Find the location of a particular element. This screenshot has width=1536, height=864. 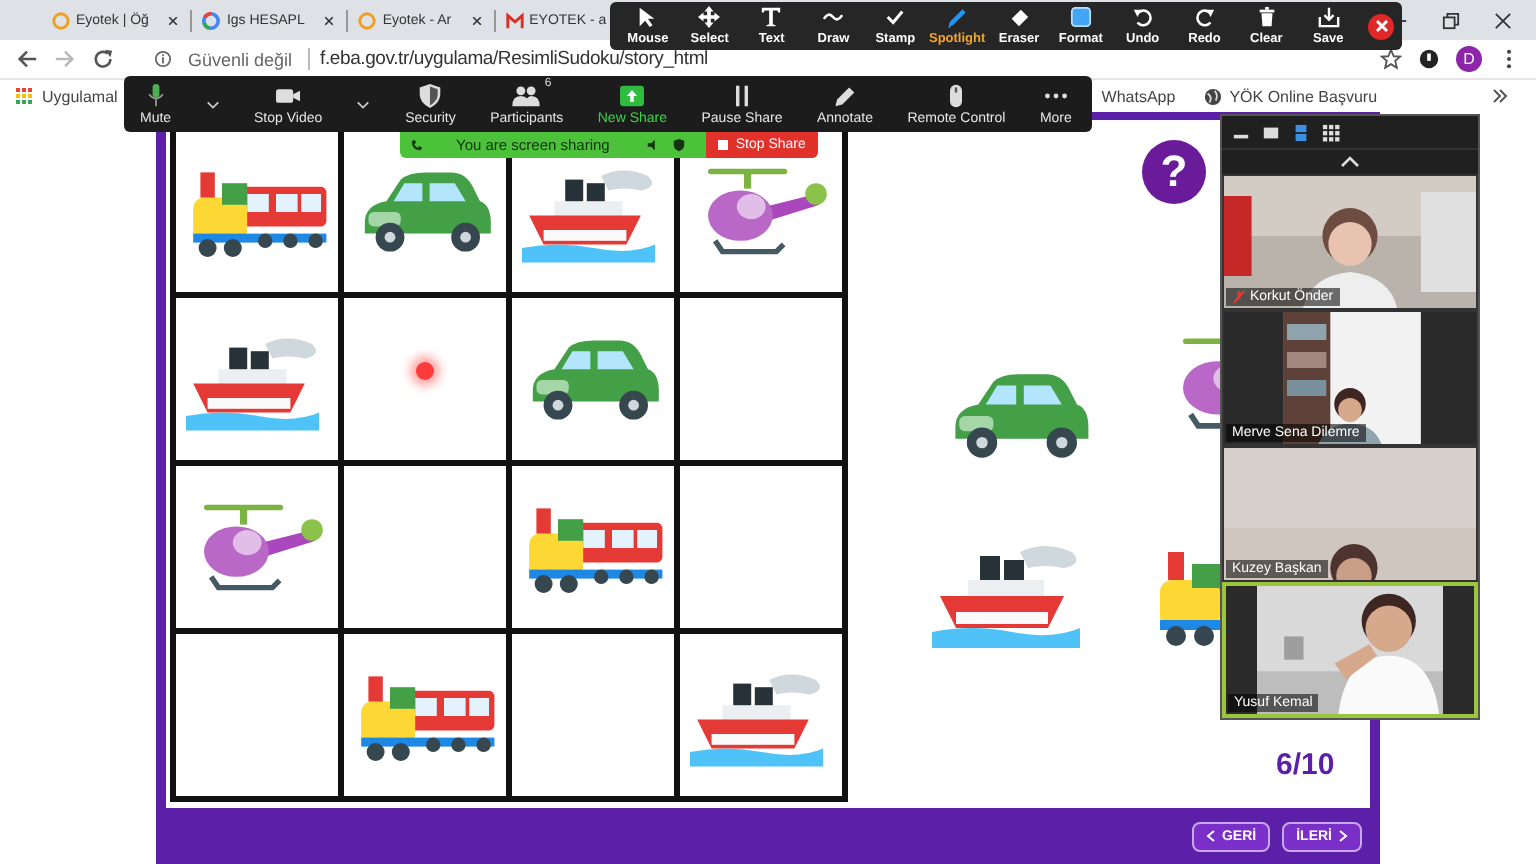

bookmark: YÖK Online Başvuru is located at coordinates (1290, 96).